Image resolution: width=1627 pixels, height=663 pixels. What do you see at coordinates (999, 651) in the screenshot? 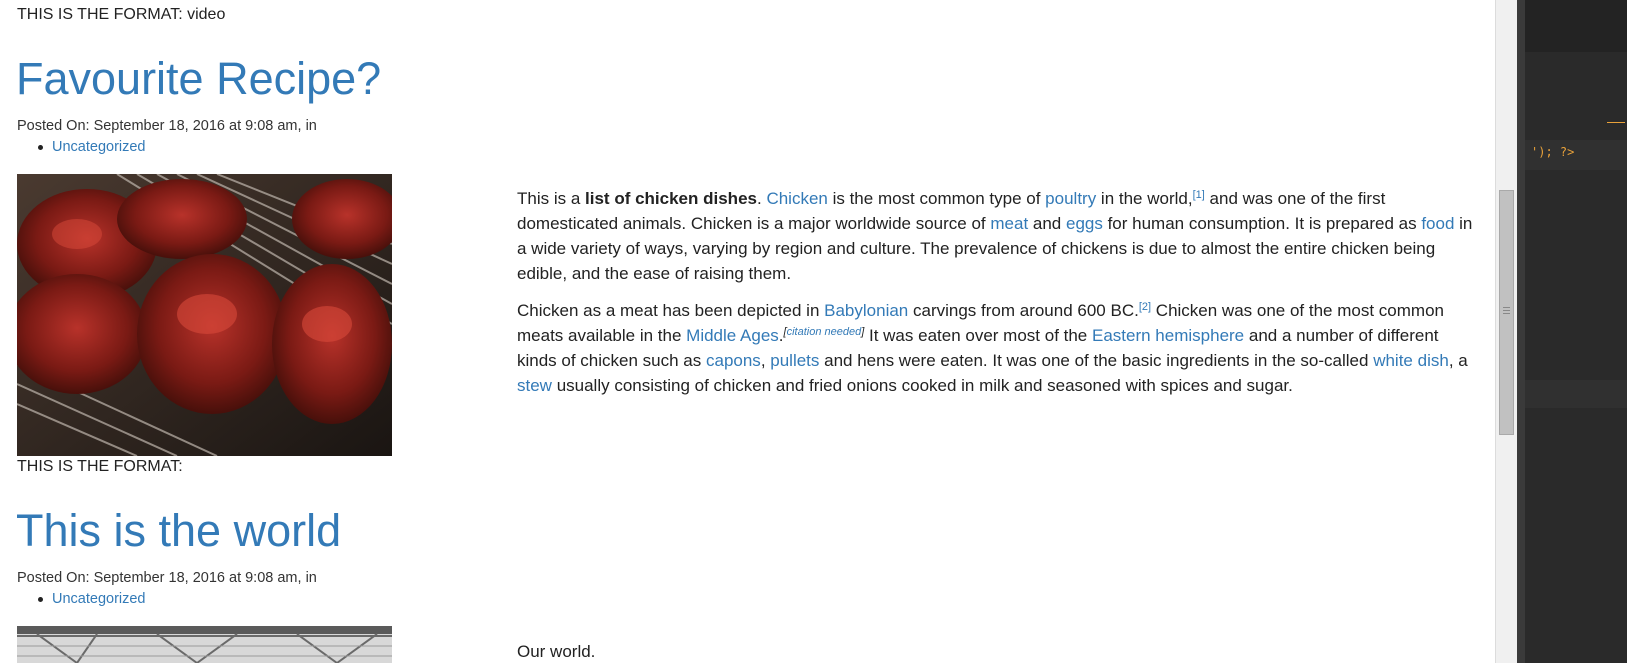
I see `post-content: Our world.` at bounding box center [999, 651].